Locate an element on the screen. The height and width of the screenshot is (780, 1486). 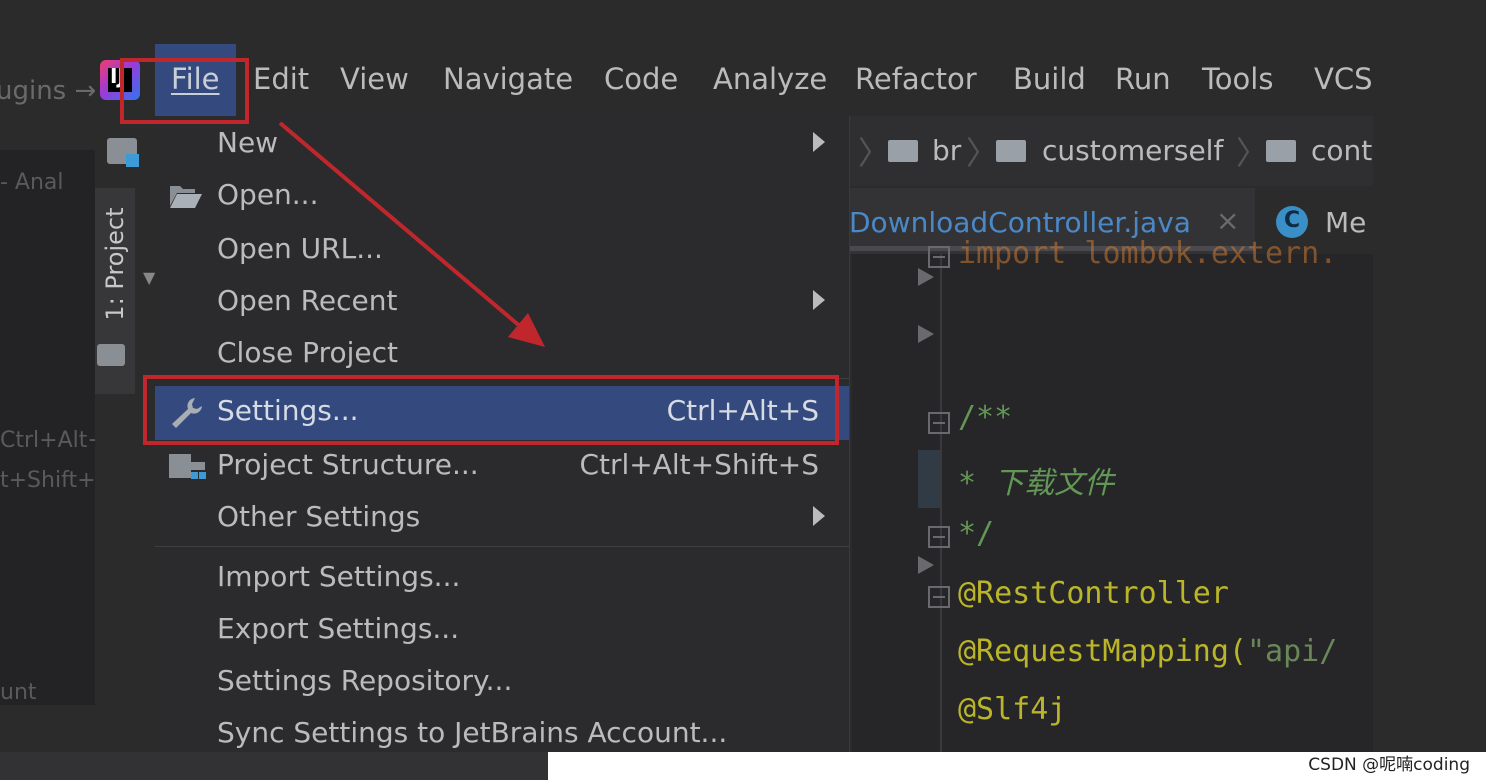
annotation-box-file is located at coordinates (184, 91).